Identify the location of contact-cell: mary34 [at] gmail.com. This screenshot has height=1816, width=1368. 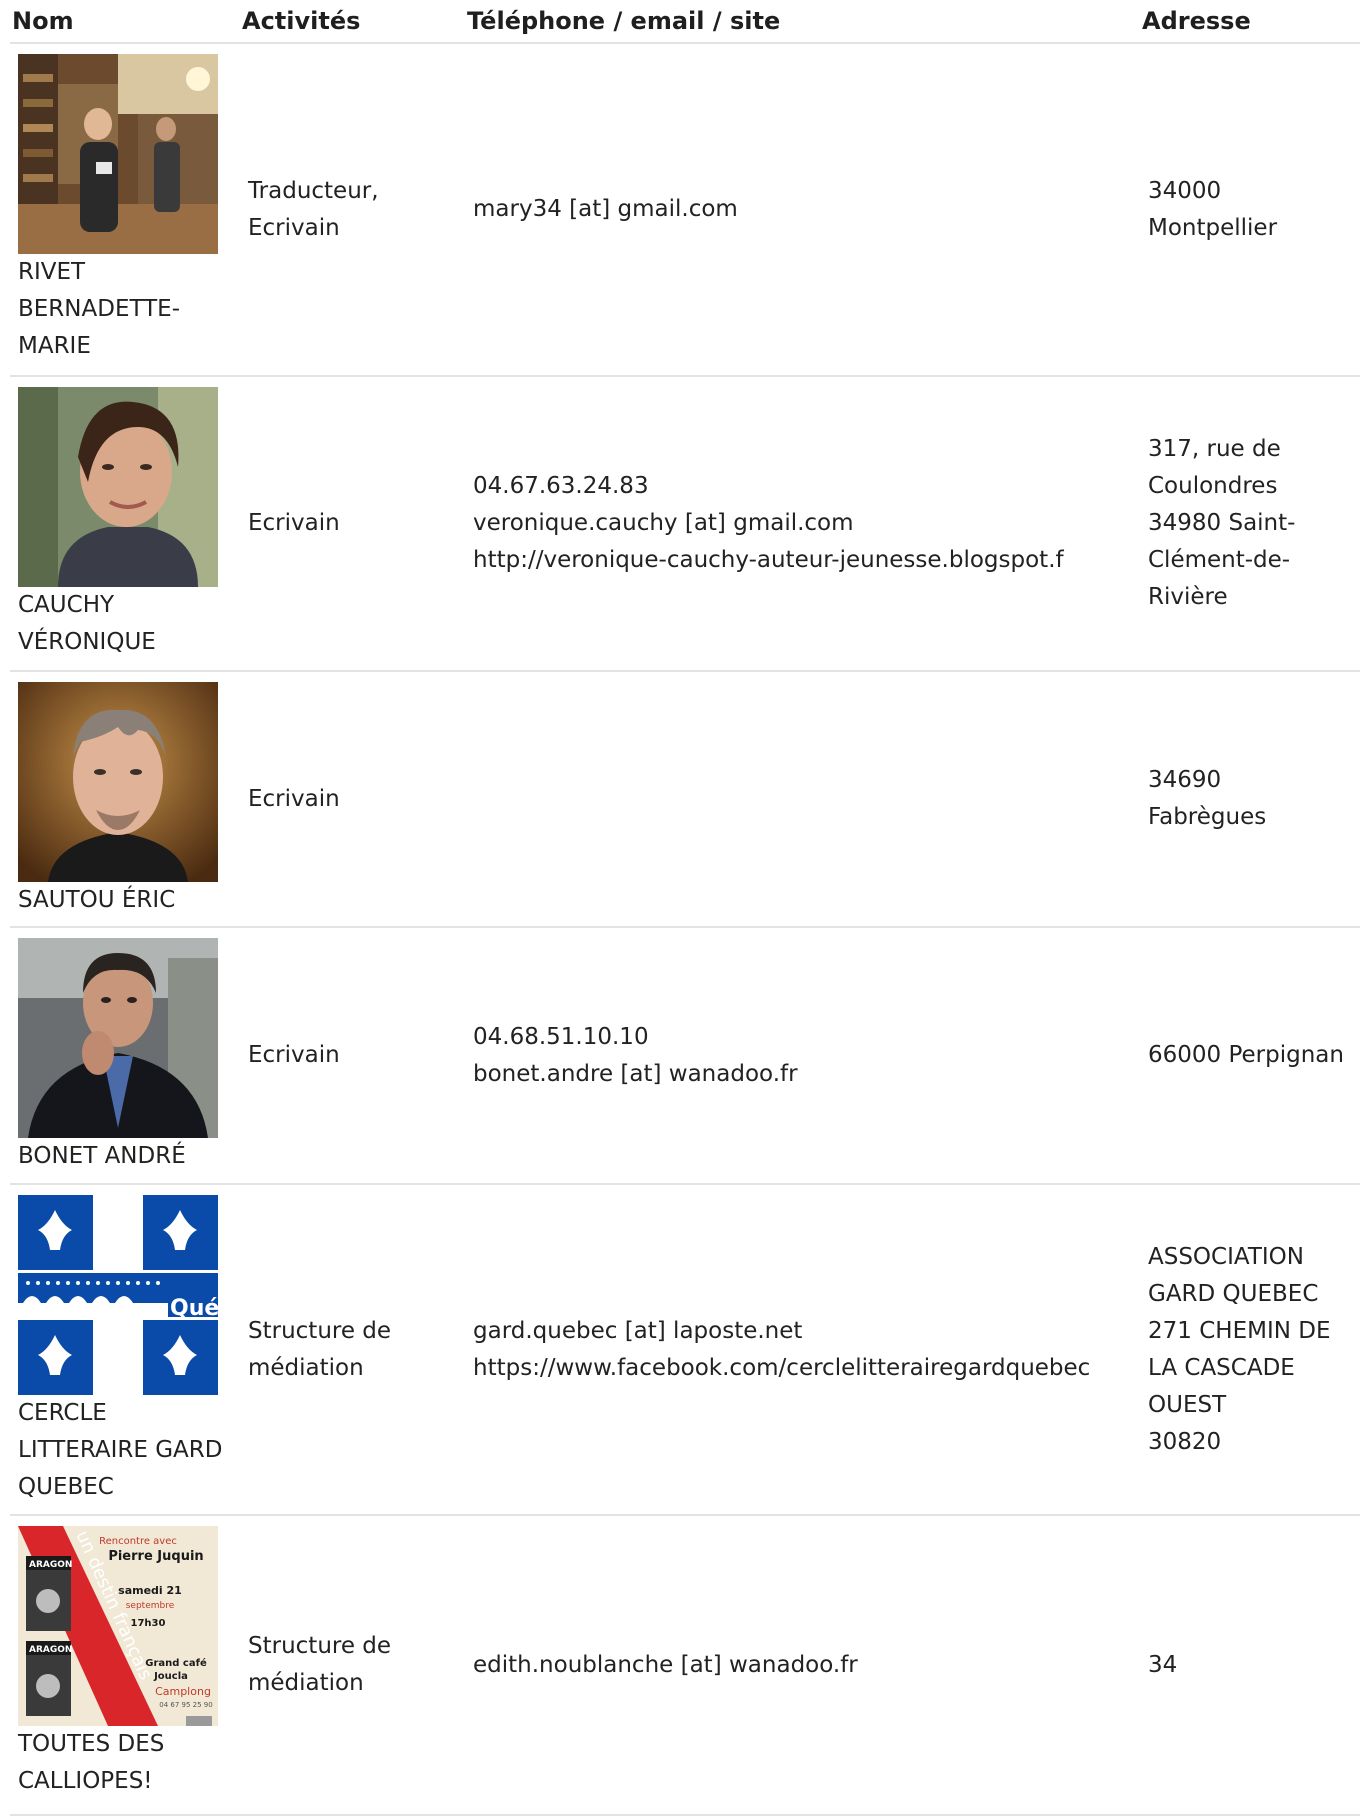
(802, 210).